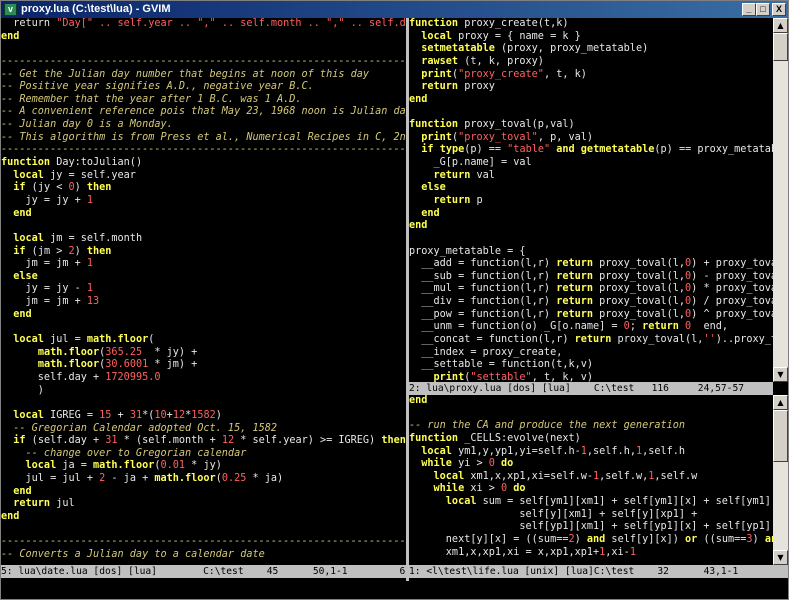 Image resolution: width=789 pixels, height=600 pixels. What do you see at coordinates (127, 365) in the screenshot?
I see `code-token: 30.6001` at bounding box center [127, 365].